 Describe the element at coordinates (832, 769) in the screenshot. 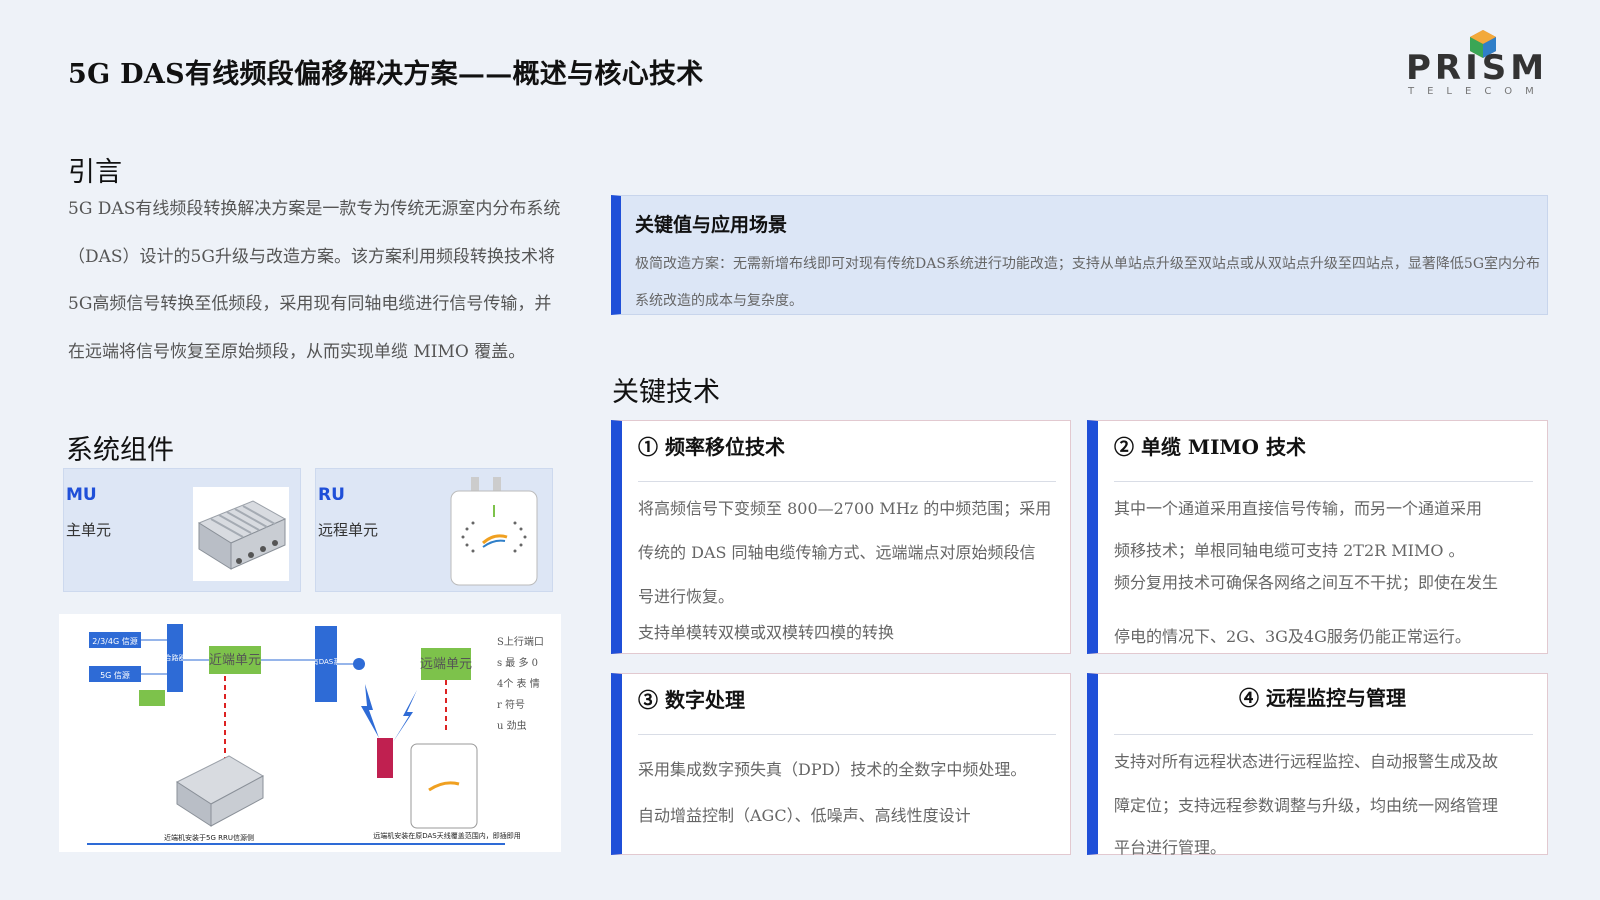

I see `tech-card-line: 采用集成数字预失真（DPD）技术的全数字中频处理。` at that location.